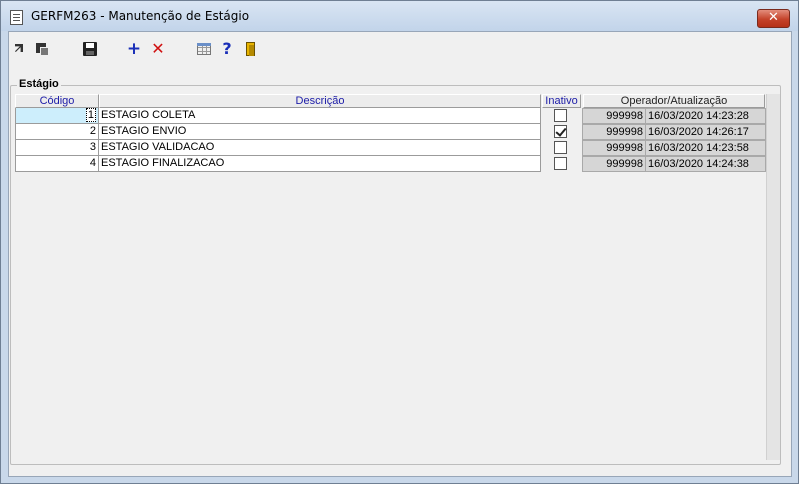 The height and width of the screenshot is (484, 799). Describe the element at coordinates (773, 18) in the screenshot. I see `close-button: ✕` at that location.